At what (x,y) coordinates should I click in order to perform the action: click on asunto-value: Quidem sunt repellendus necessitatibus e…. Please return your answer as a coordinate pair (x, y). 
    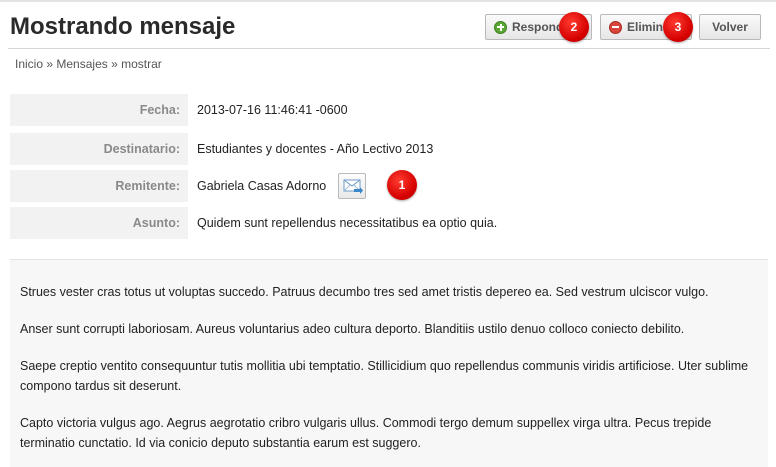
    Looking at the image, I should click on (347, 223).